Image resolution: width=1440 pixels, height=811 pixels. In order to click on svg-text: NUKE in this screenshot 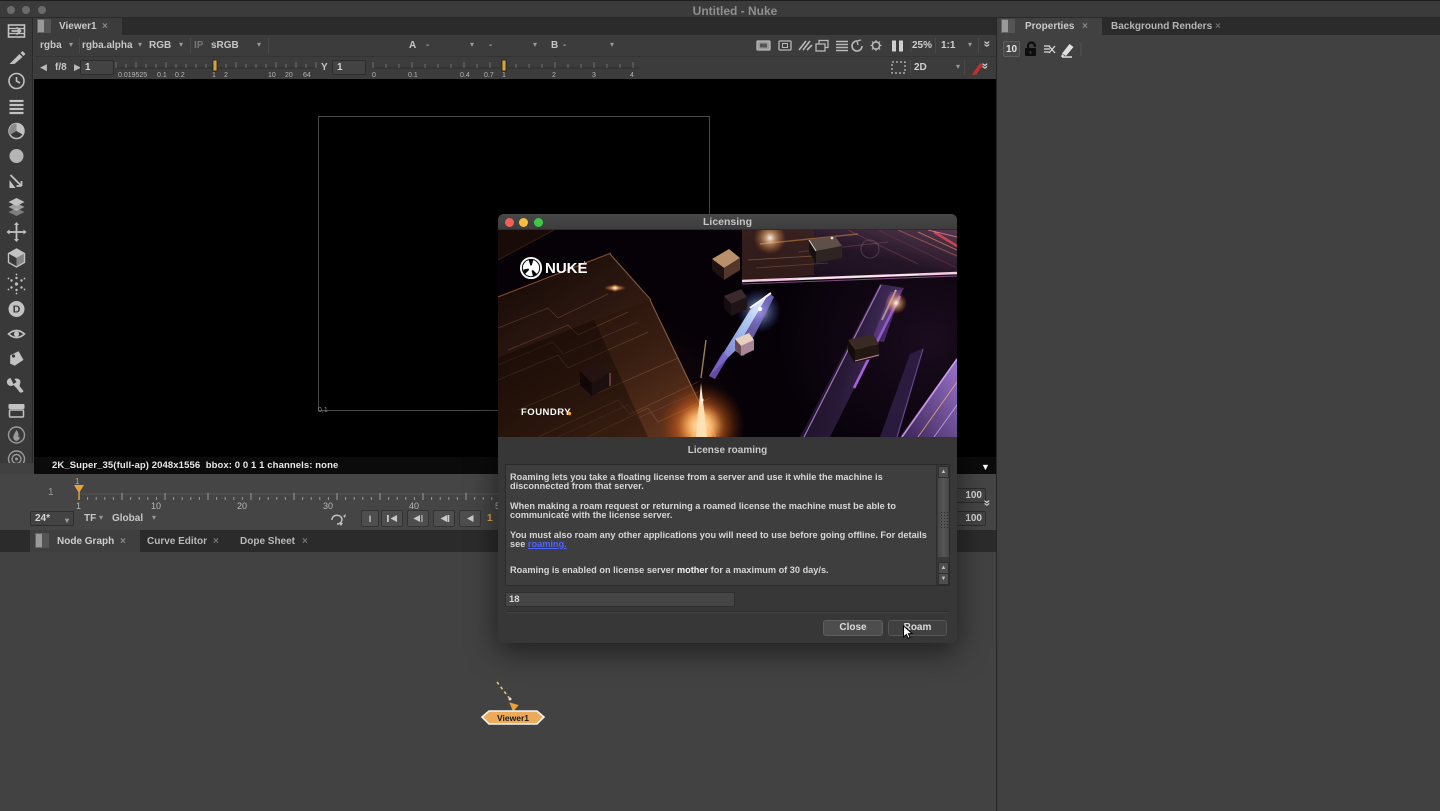, I will do `click(566, 268)`.